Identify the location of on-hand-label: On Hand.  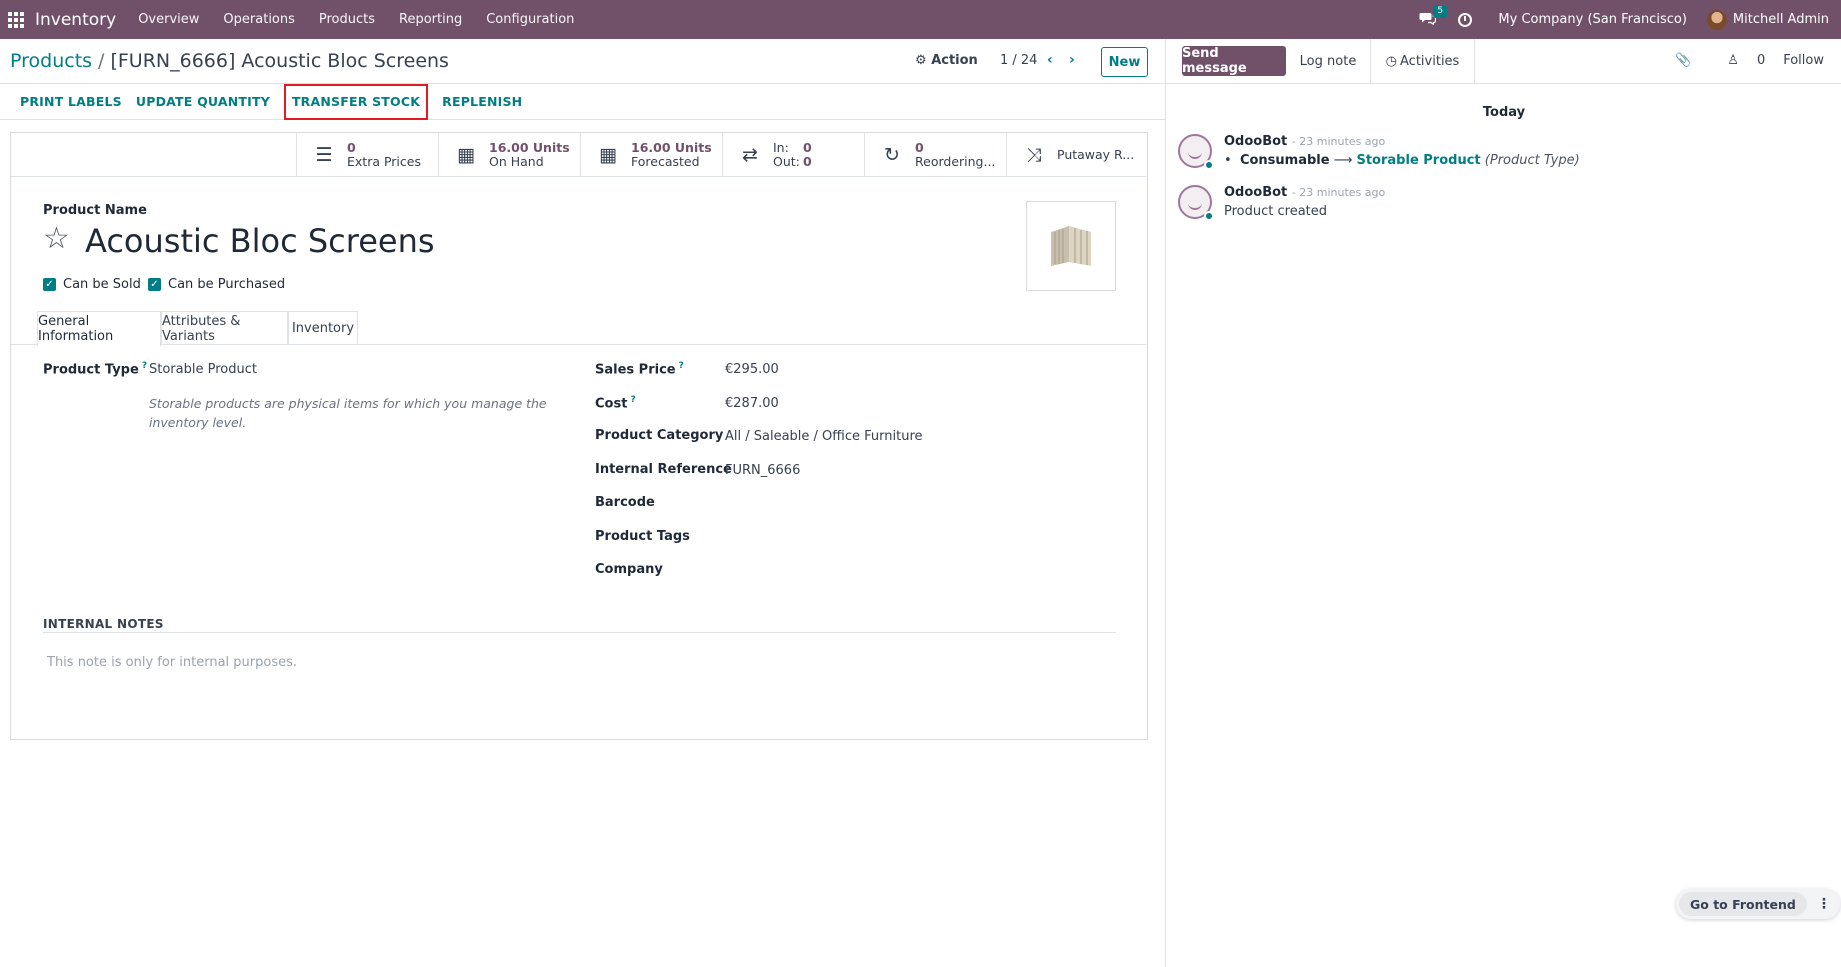
(516, 161).